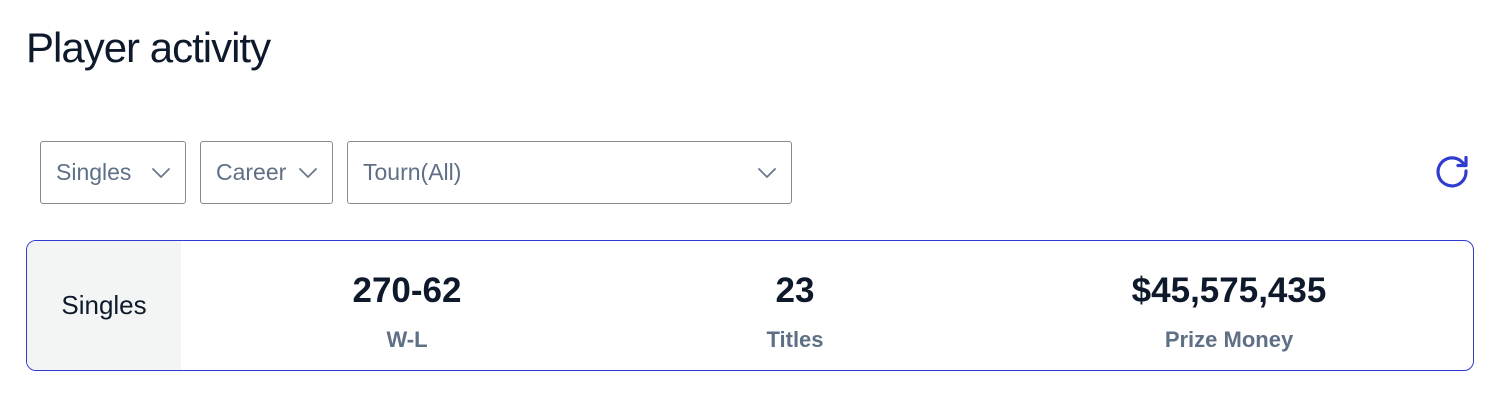  I want to click on stat-titles: 23 Titles, so click(795, 305).